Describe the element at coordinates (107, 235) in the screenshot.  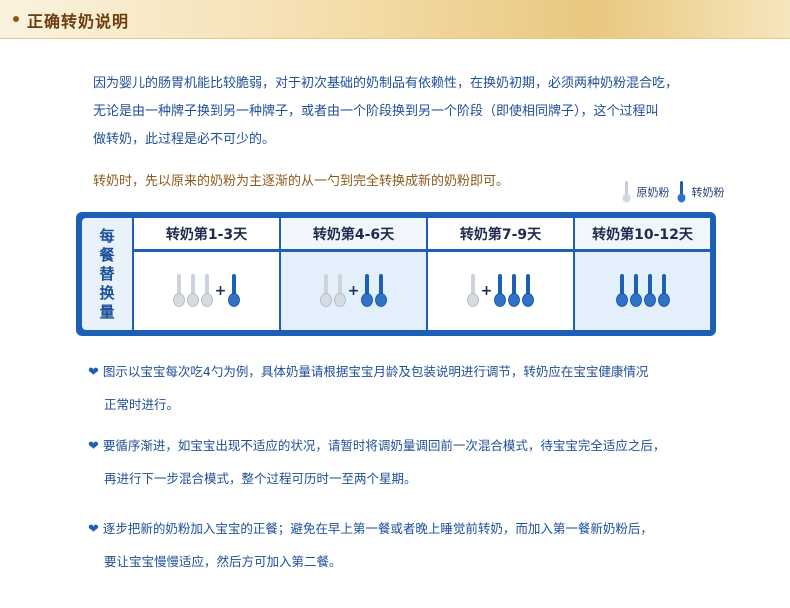
I see `side-char: 每` at that location.